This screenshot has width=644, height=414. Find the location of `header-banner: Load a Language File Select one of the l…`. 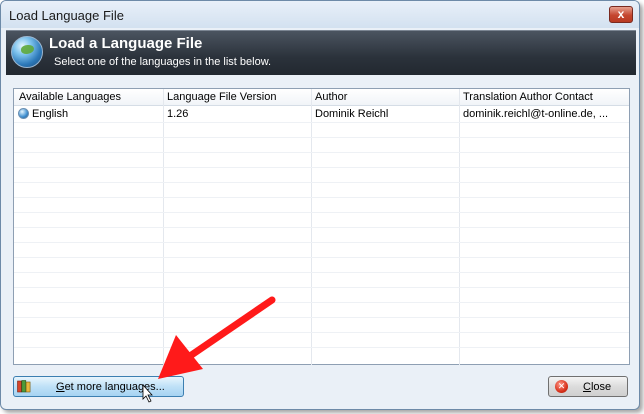

header-banner: Load a Language File Select one of the l… is located at coordinates (321, 52).